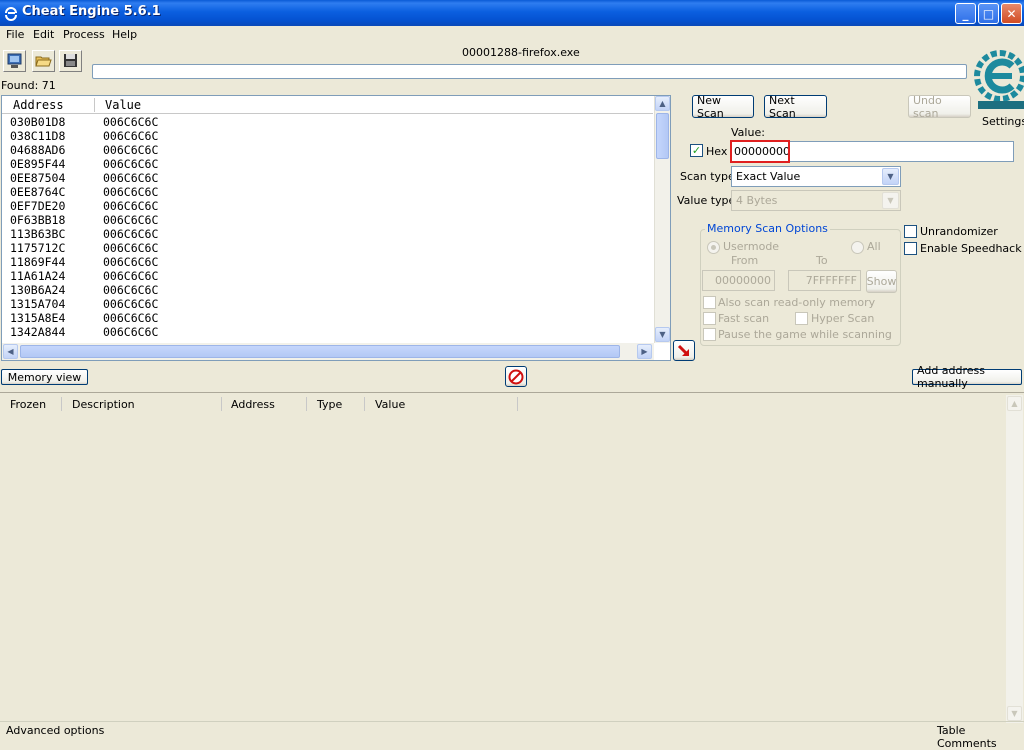  I want to click on show-button: Show, so click(881, 281).